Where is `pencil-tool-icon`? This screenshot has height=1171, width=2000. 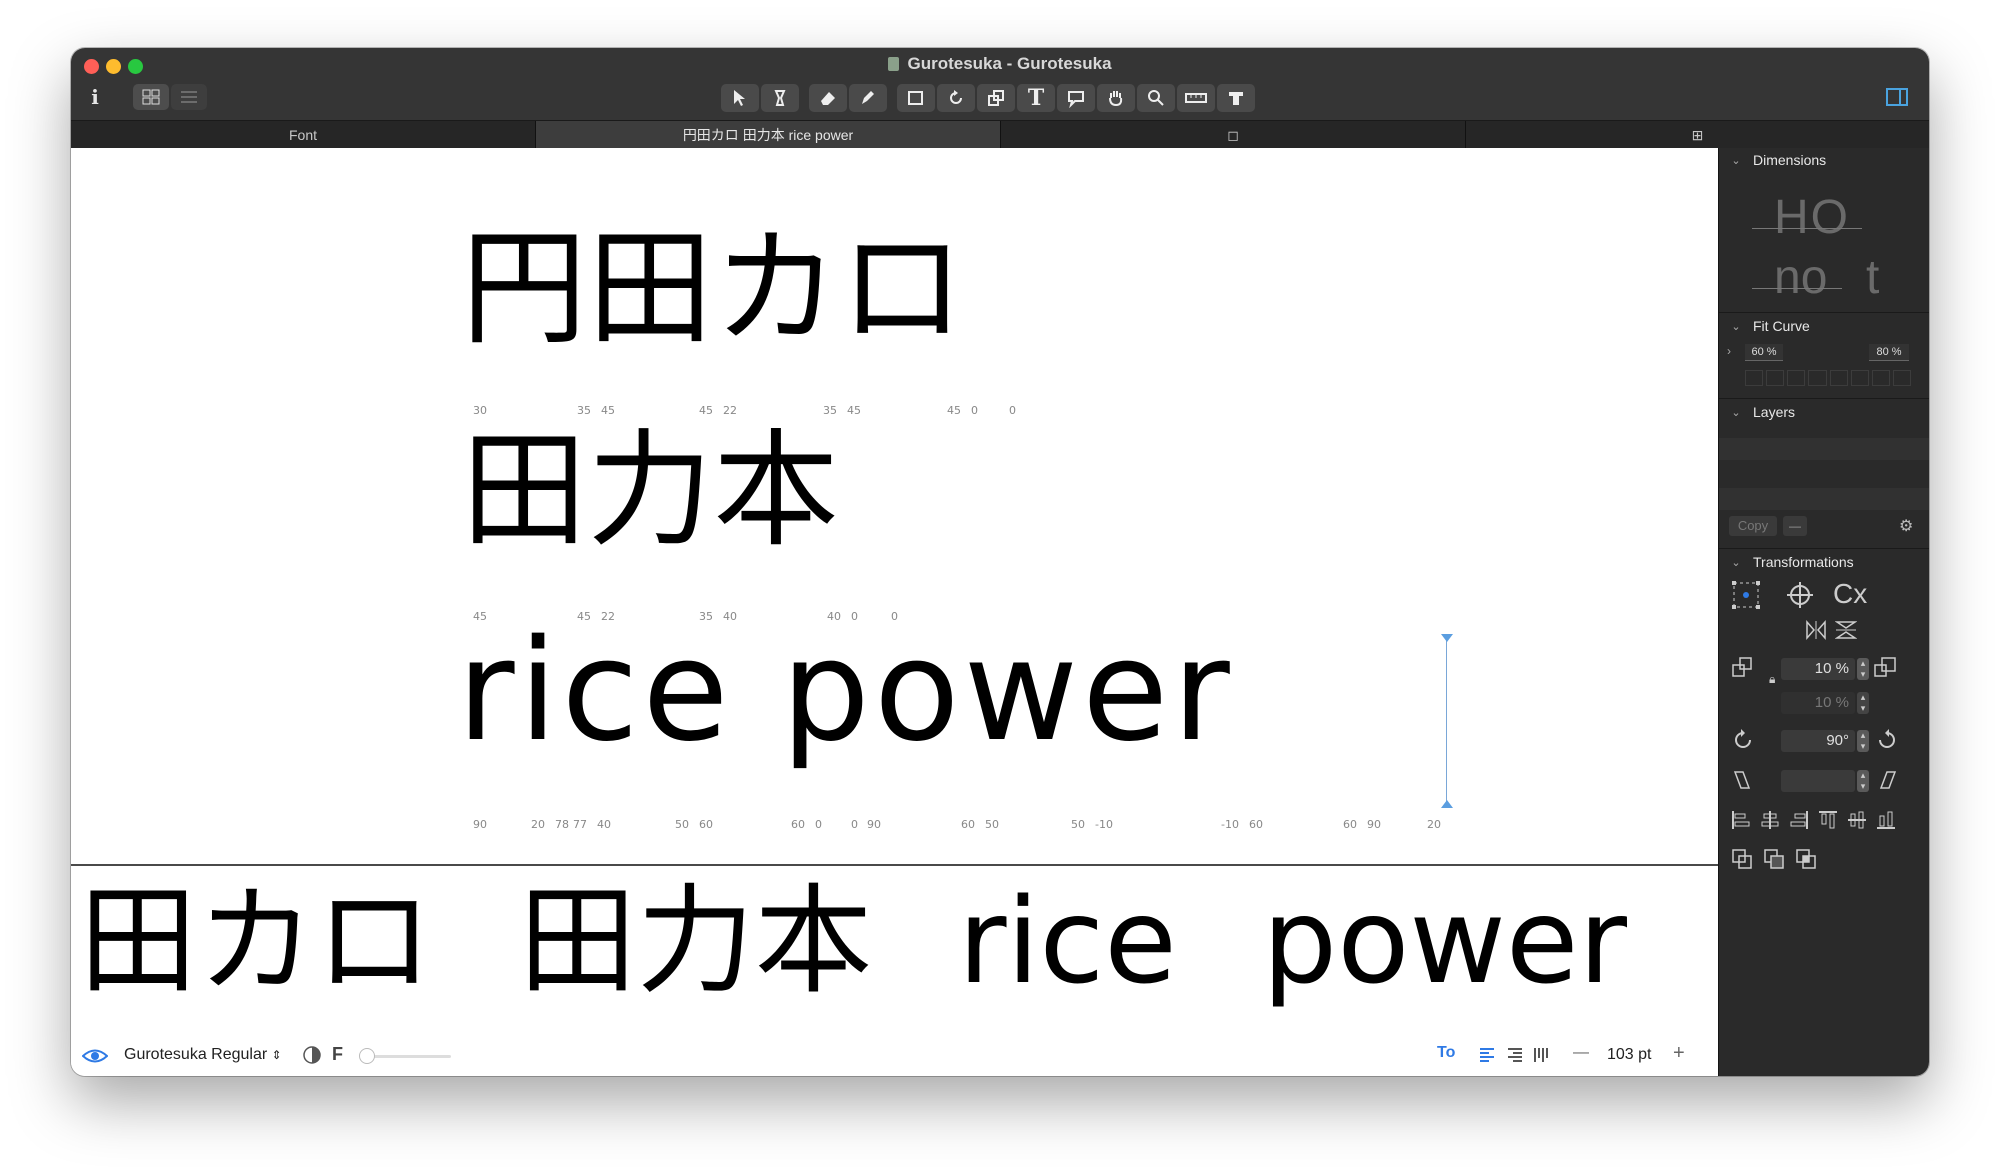 pencil-tool-icon is located at coordinates (868, 98).